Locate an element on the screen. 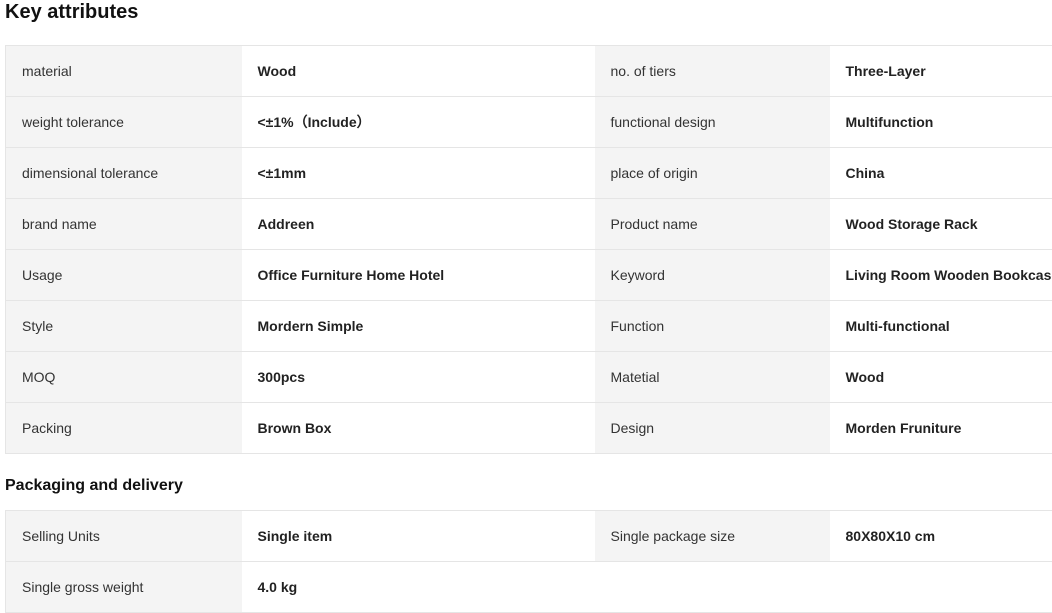 The width and height of the screenshot is (1052, 613). attribute-label: Function is located at coordinates (712, 326).